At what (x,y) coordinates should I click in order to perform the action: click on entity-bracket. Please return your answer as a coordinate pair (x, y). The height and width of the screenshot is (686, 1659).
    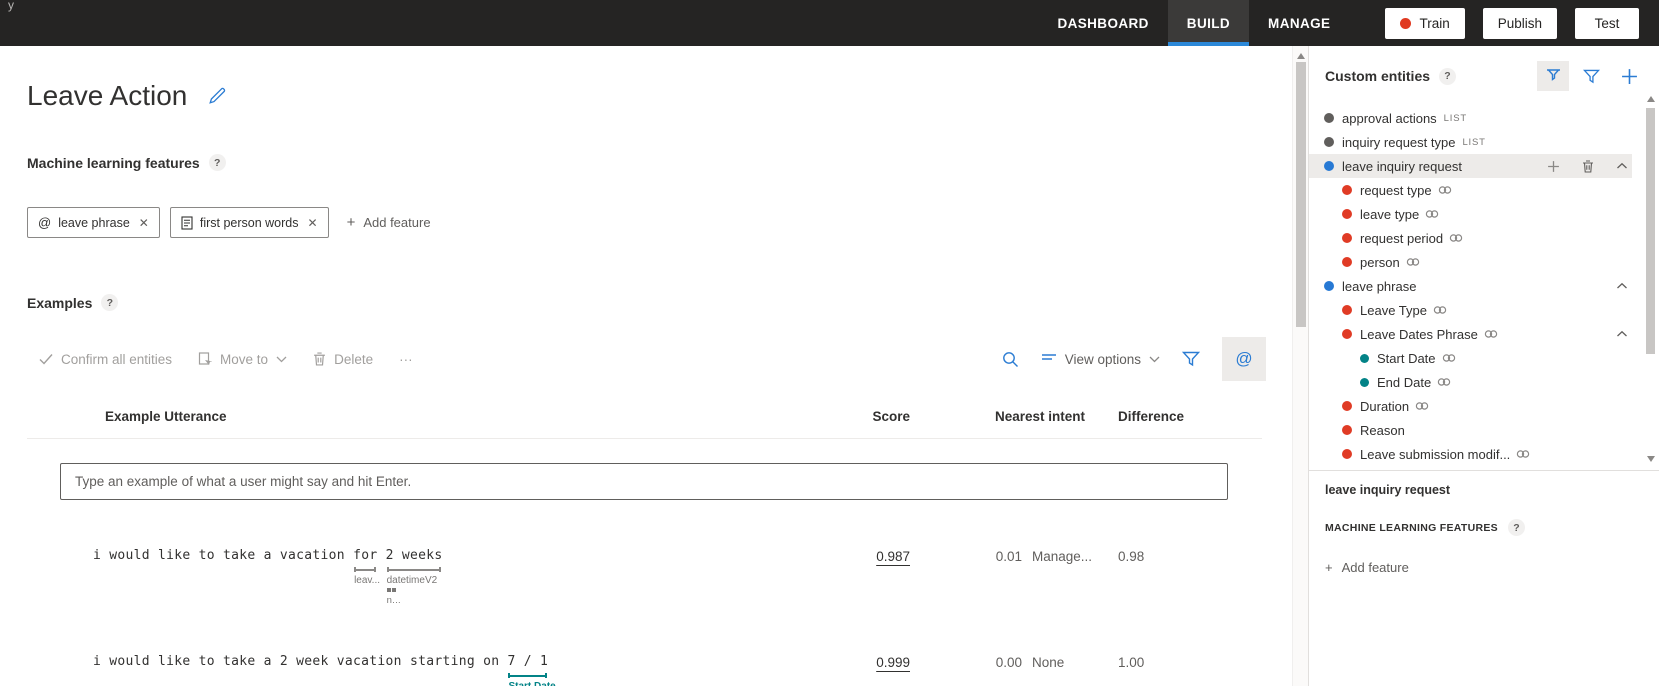
    Looking at the image, I should click on (365, 569).